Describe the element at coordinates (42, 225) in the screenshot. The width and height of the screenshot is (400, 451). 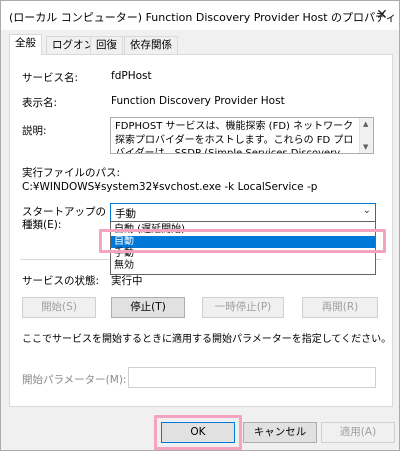
I see `startup-type-label-line2: 種類(E):` at that location.